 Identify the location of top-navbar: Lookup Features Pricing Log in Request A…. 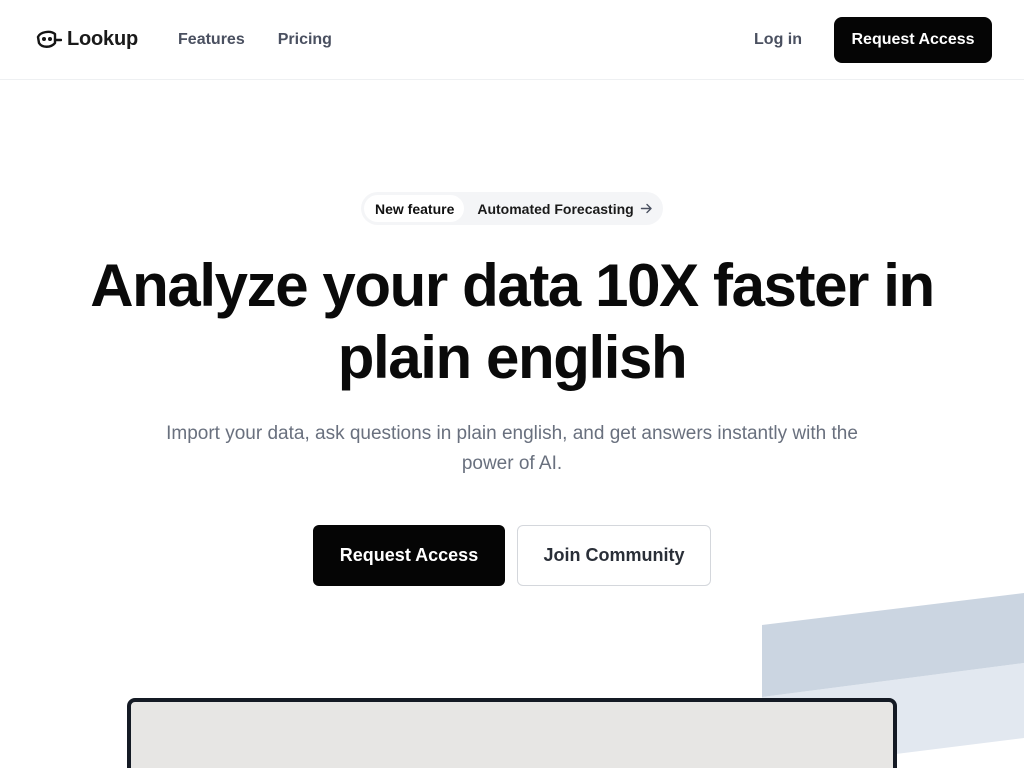
(512, 40).